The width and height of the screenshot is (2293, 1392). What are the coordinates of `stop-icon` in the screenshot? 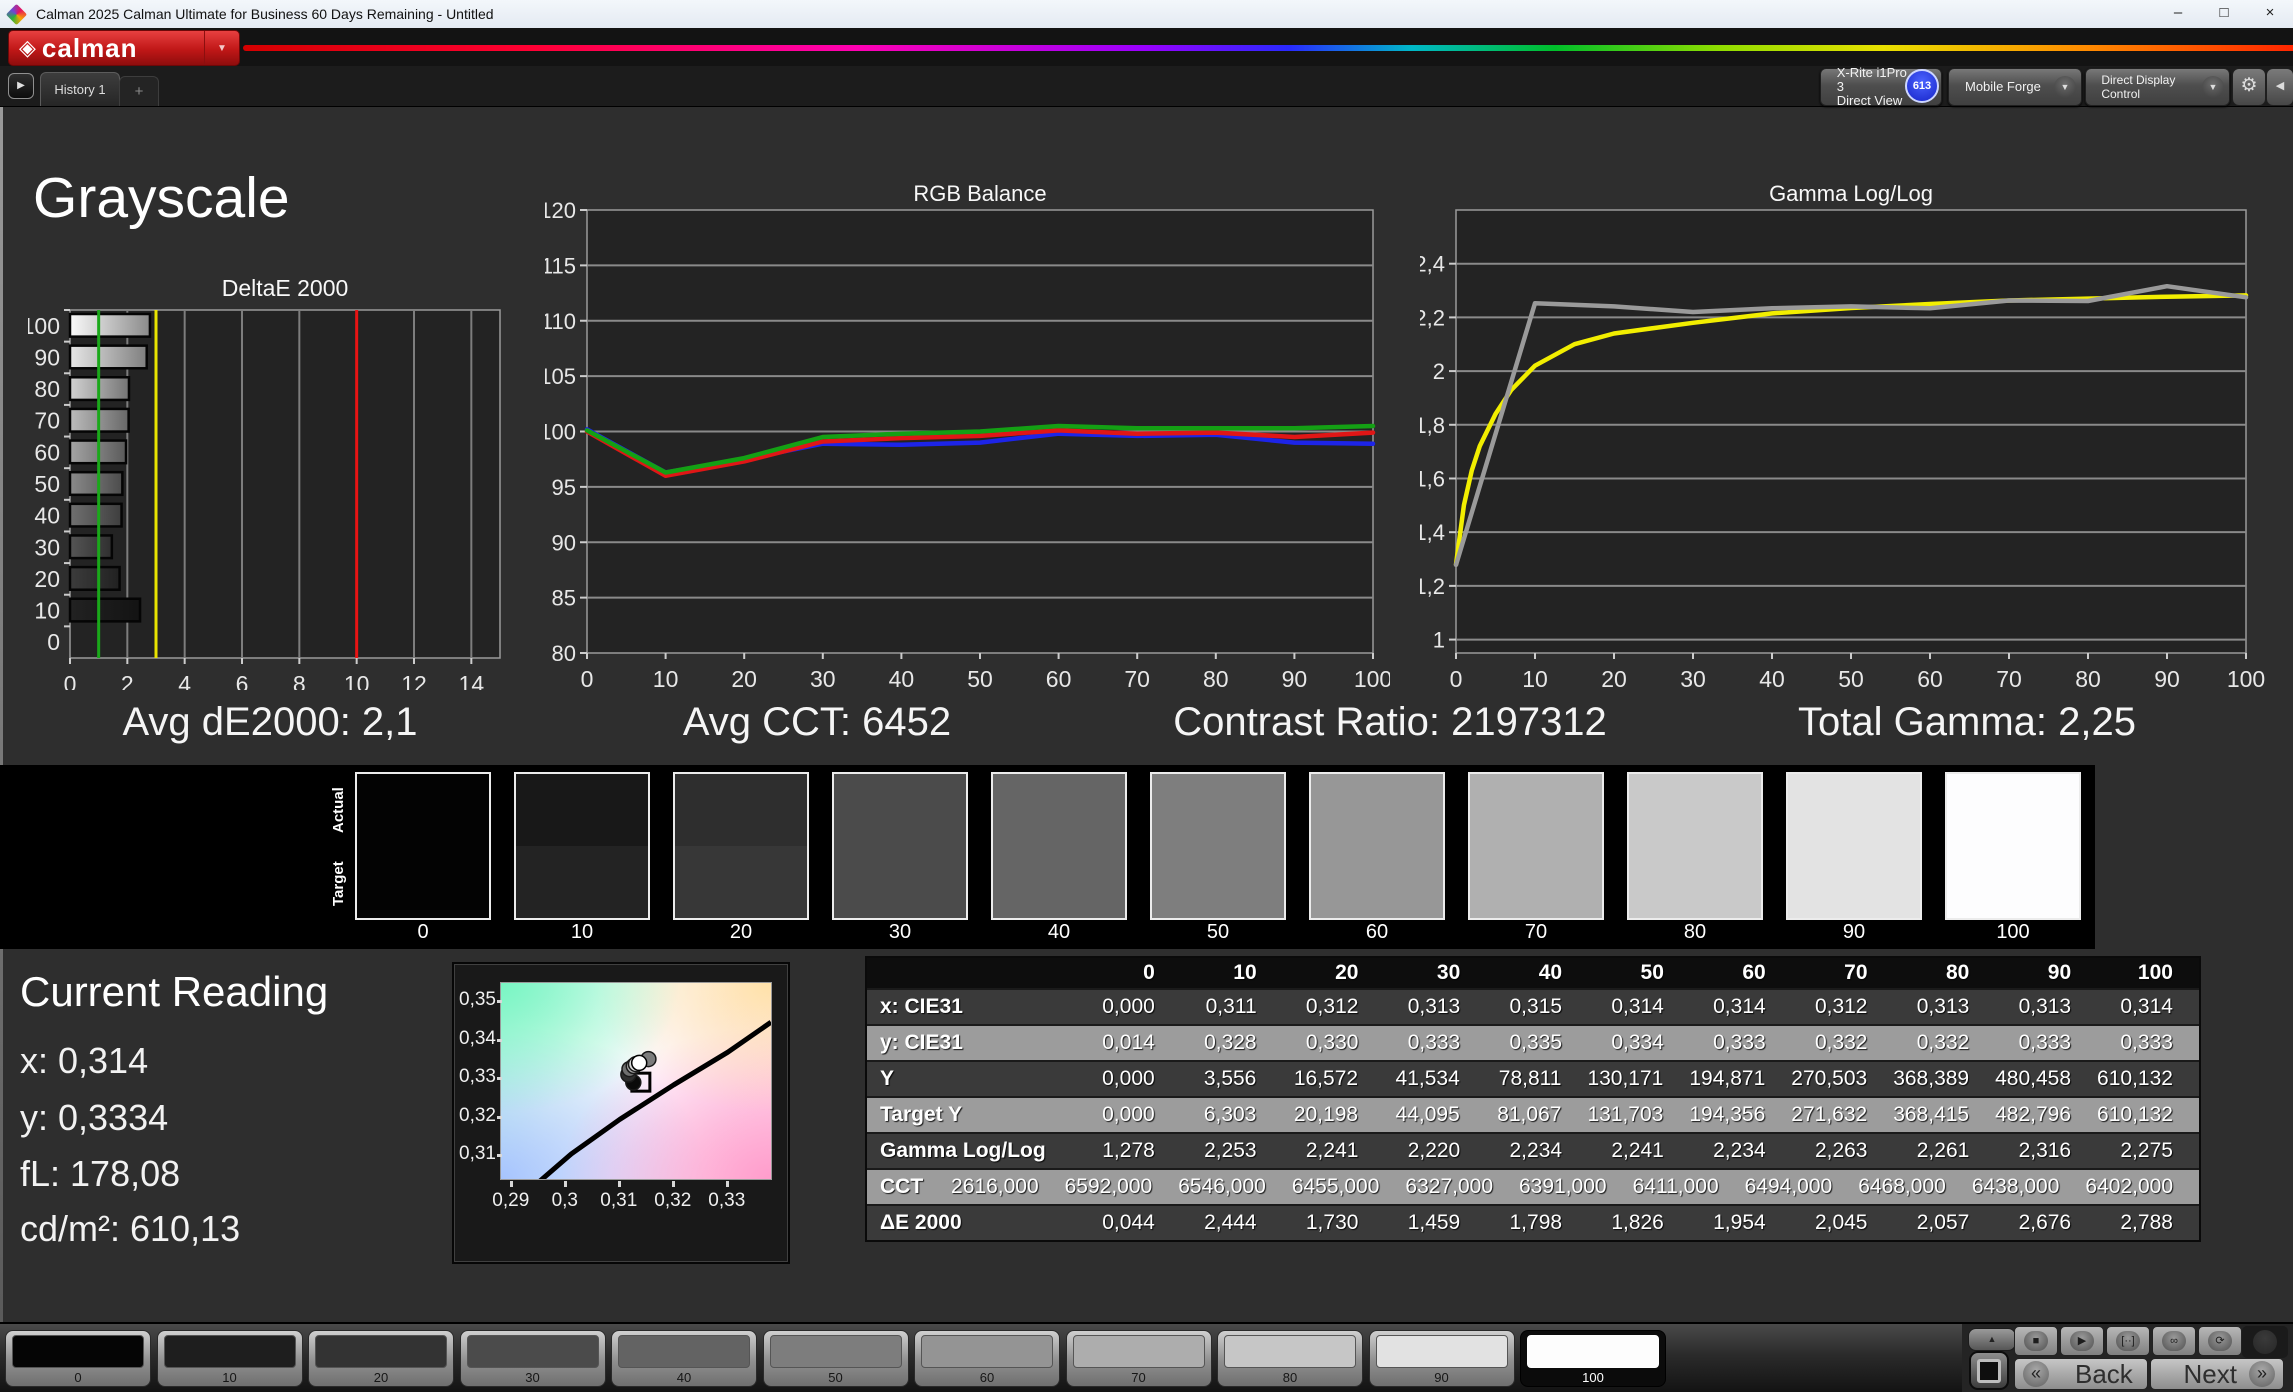 It's located at (1989, 1370).